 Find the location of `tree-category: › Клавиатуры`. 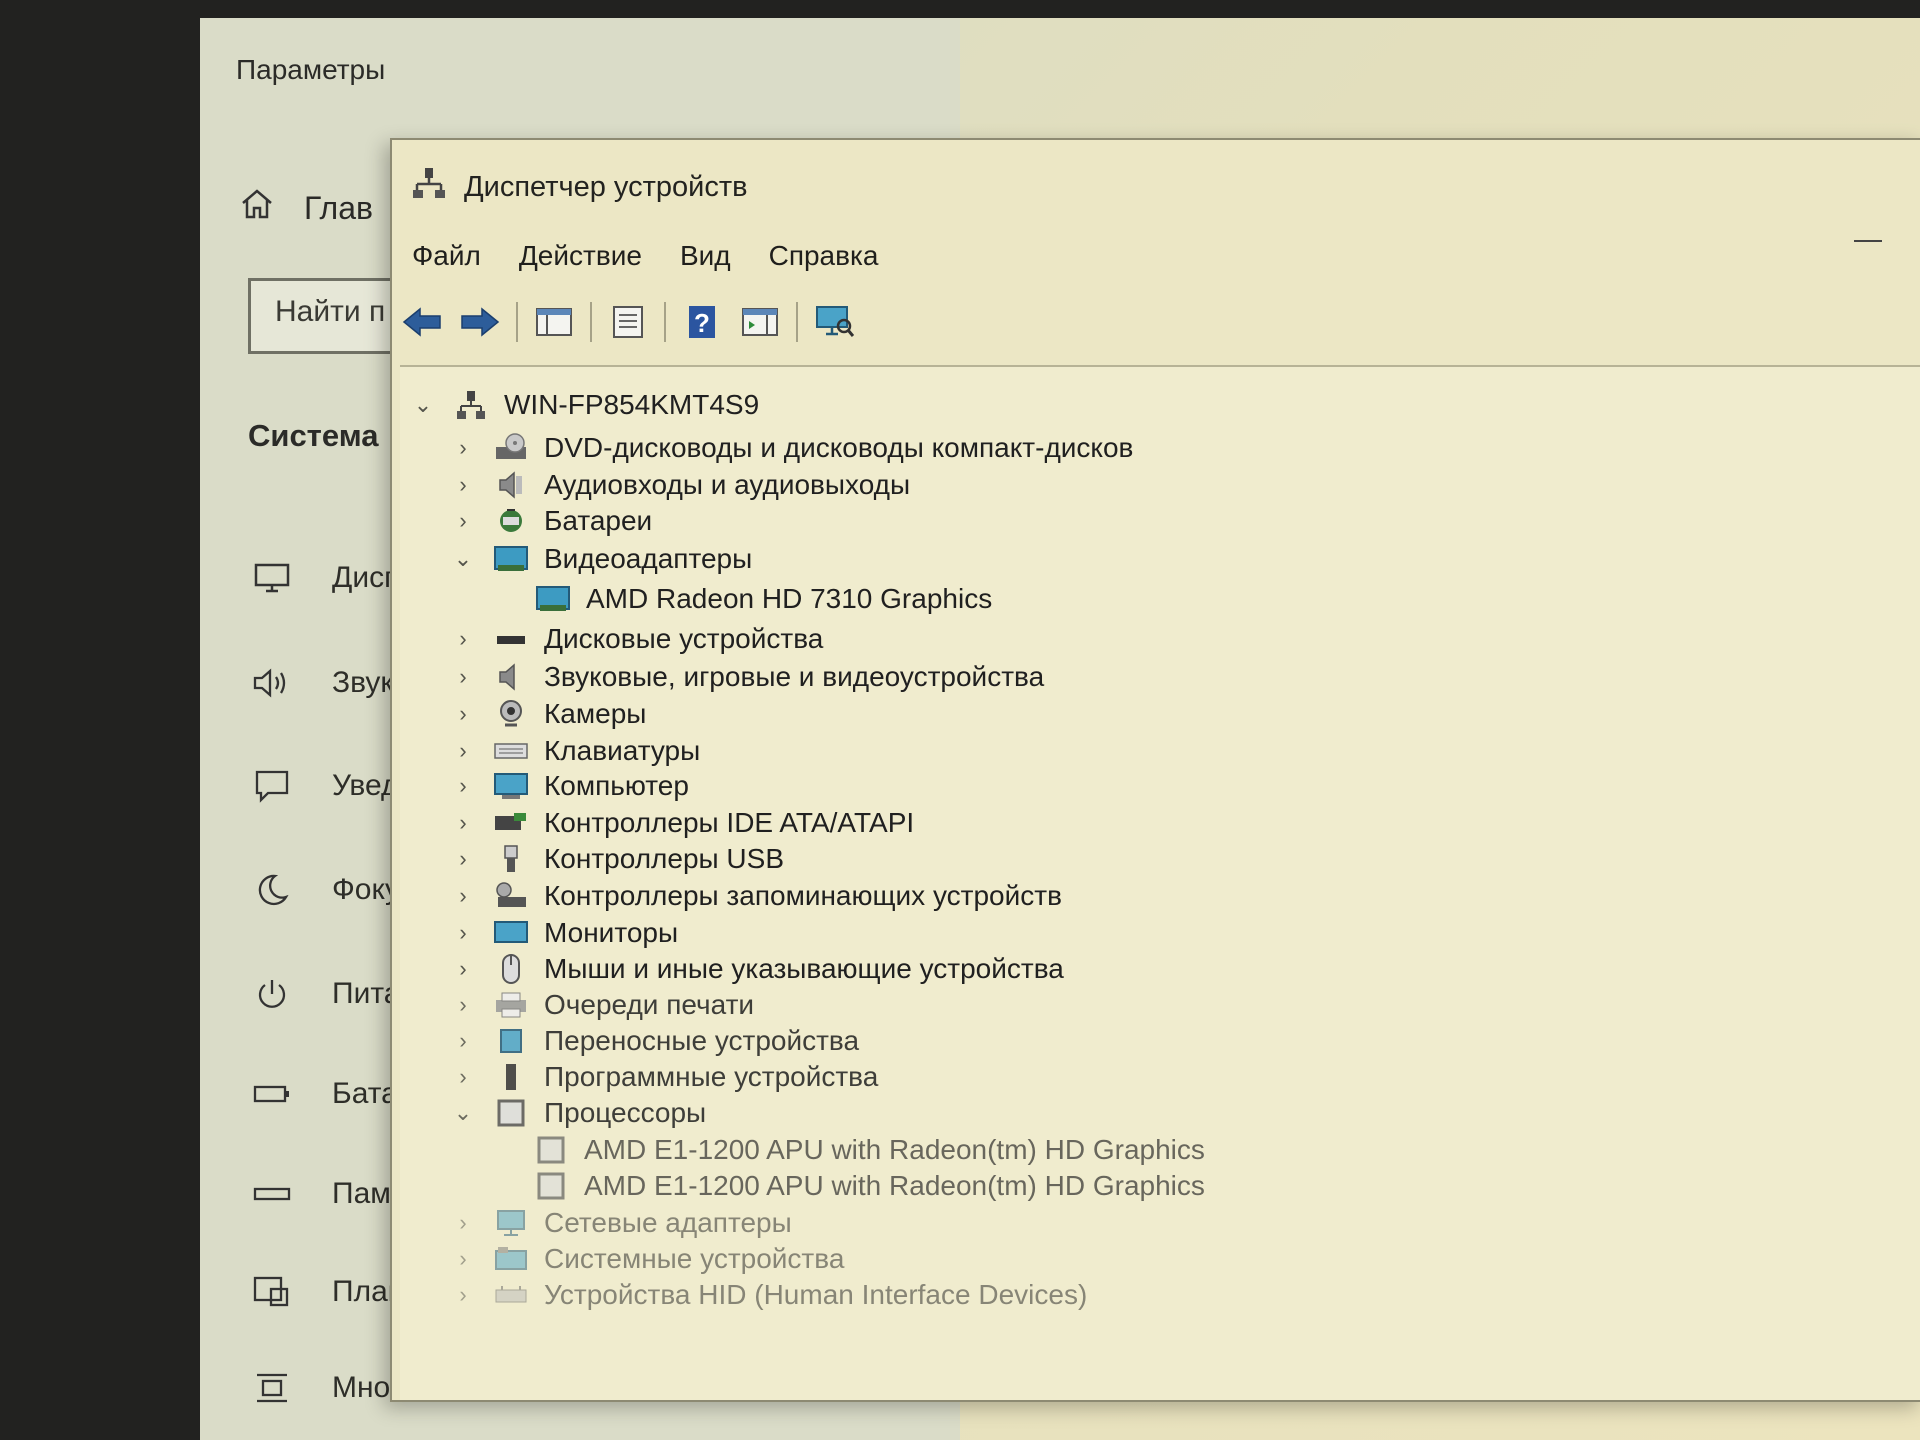

tree-category: › Клавиатуры is located at coordinates (576, 751).